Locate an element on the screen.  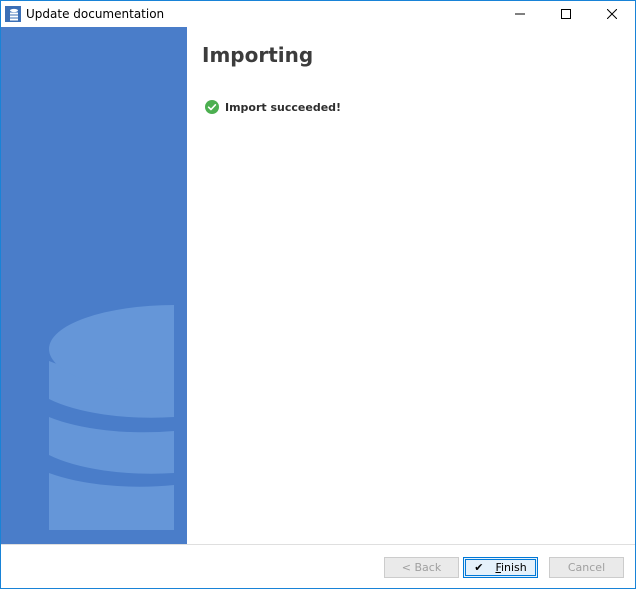
maximize-icon is located at coordinates (566, 14).